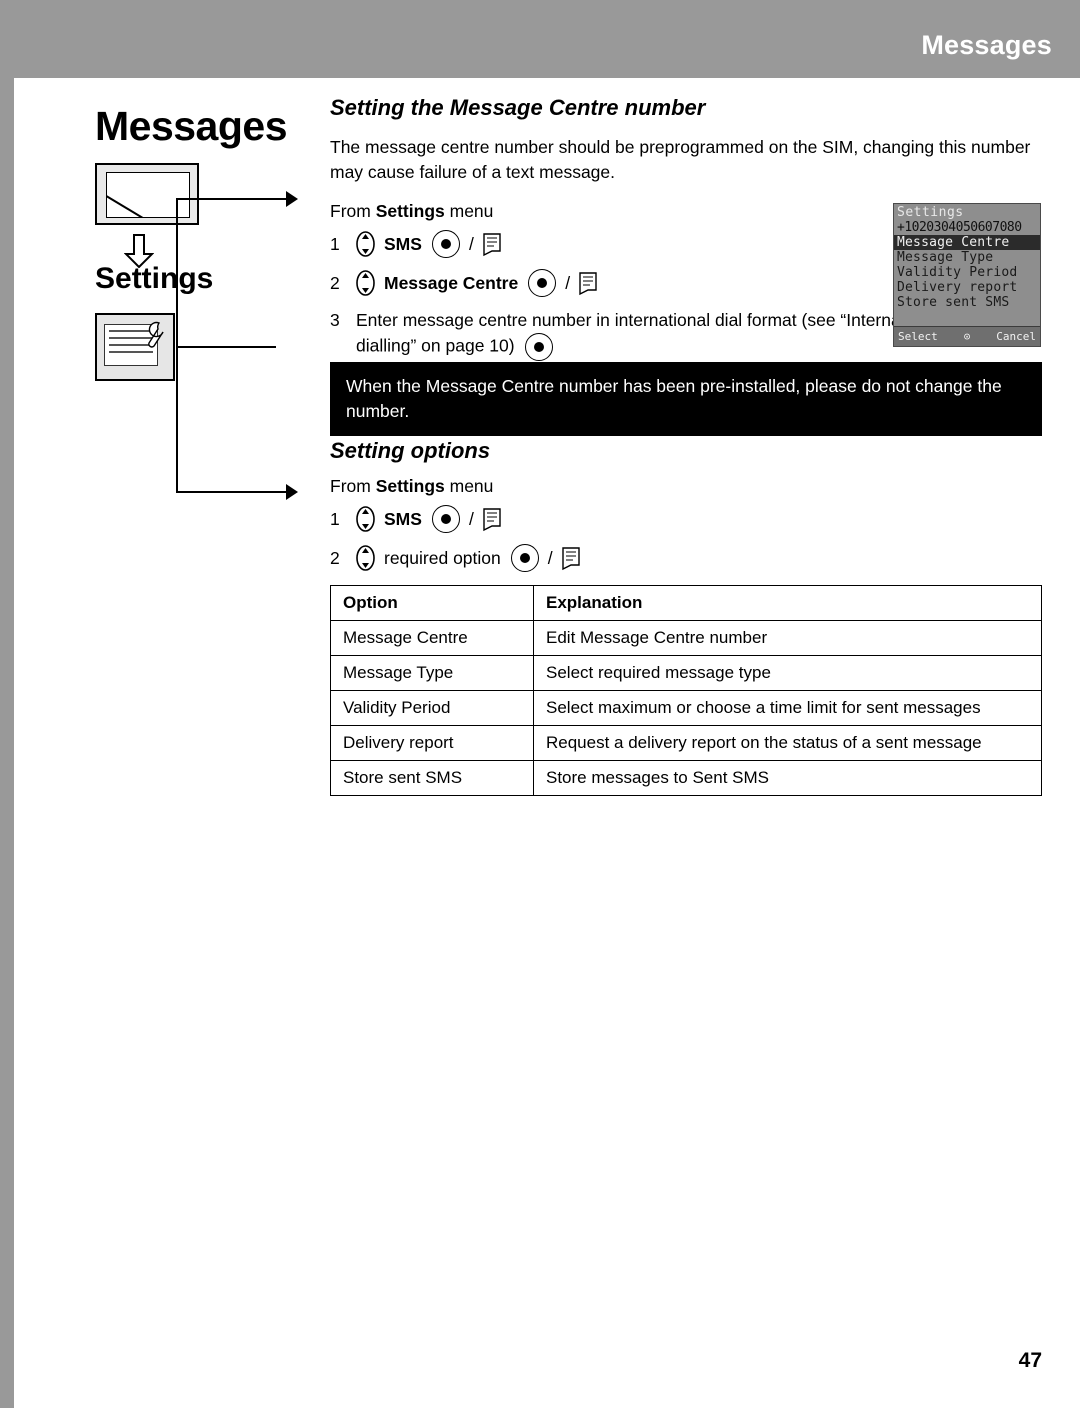 This screenshot has height=1408, width=1080. I want to click on phone-screen-title: Settings, so click(930, 212).